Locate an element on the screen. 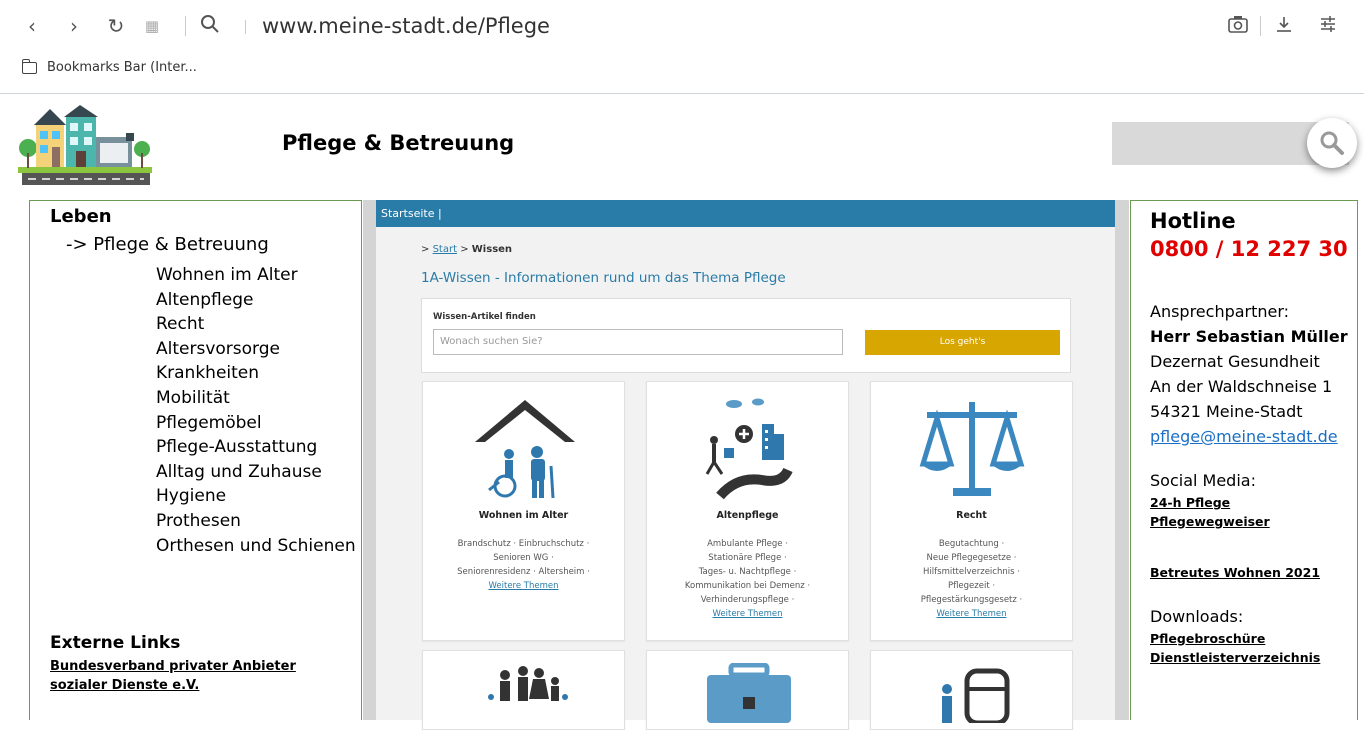  sidebar-item: Recht is located at coordinates (256, 324).